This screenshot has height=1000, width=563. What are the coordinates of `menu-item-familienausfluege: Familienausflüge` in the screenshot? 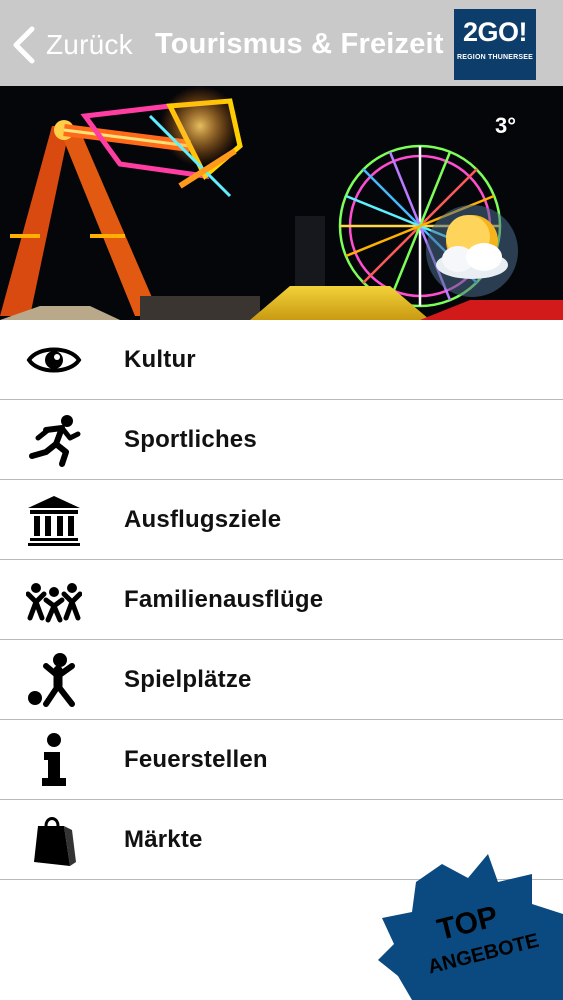 It's located at (281, 600).